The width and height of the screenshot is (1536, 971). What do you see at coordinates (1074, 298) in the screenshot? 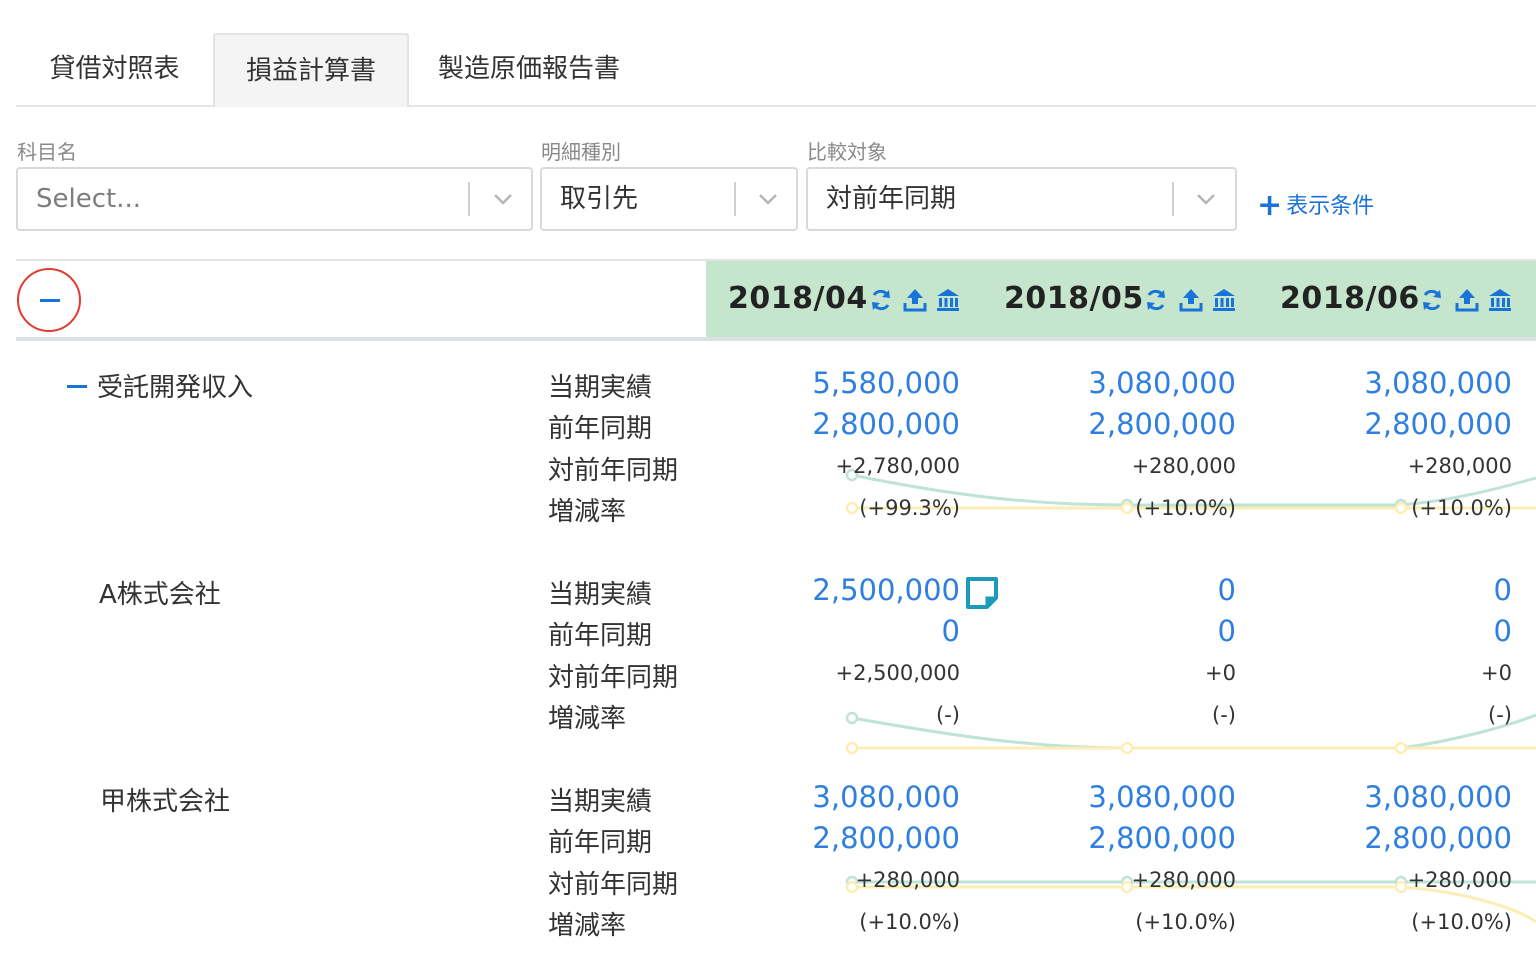
I see `period-header-2018-05: 2018/05` at bounding box center [1074, 298].